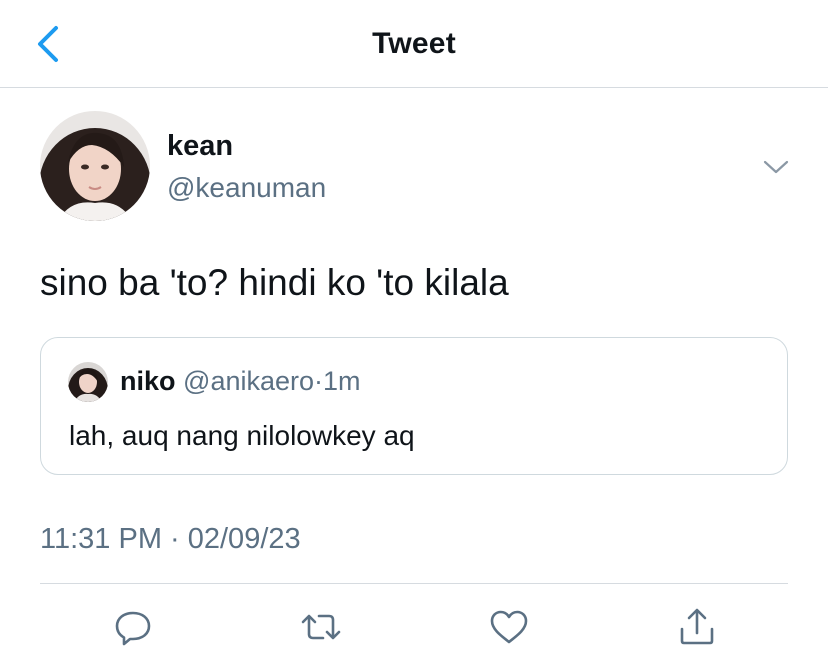 The height and width of the screenshot is (666, 828). I want to click on reply-icon, so click(133, 628).